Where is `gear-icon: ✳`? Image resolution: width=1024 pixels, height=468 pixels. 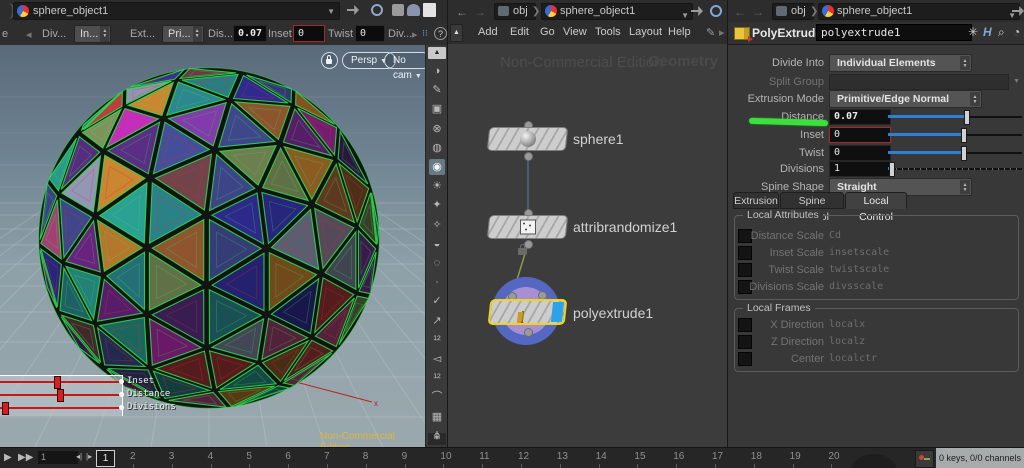
gear-icon: ✳ is located at coordinates (973, 32).